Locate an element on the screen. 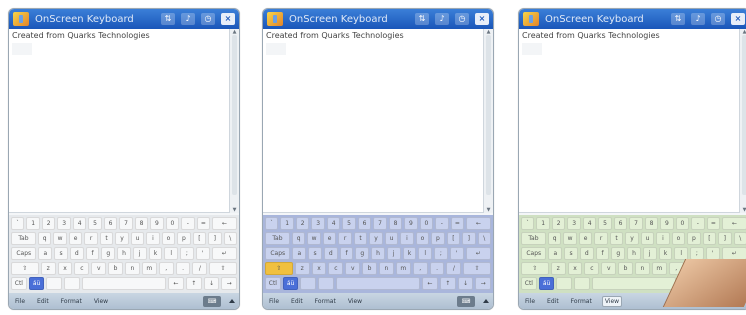 The width and height of the screenshot is (746, 315). network-icon: ⇅ is located at coordinates (678, 19).